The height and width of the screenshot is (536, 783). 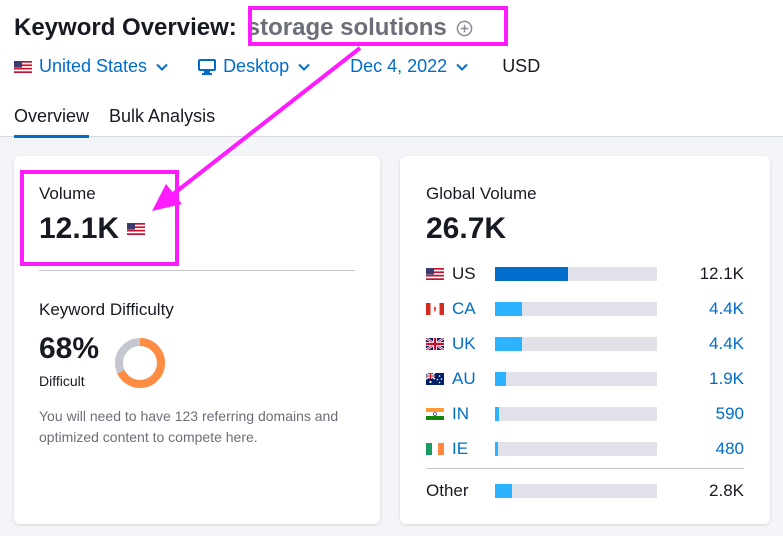 What do you see at coordinates (106, 309) in the screenshot?
I see `keyword-difficulty-label: Keyword Difficulty` at bounding box center [106, 309].